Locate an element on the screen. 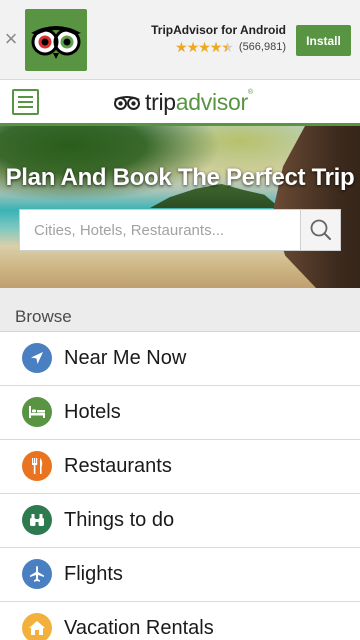 The width and height of the screenshot is (360, 640). browse-item-label: Flights is located at coordinates (93, 574).